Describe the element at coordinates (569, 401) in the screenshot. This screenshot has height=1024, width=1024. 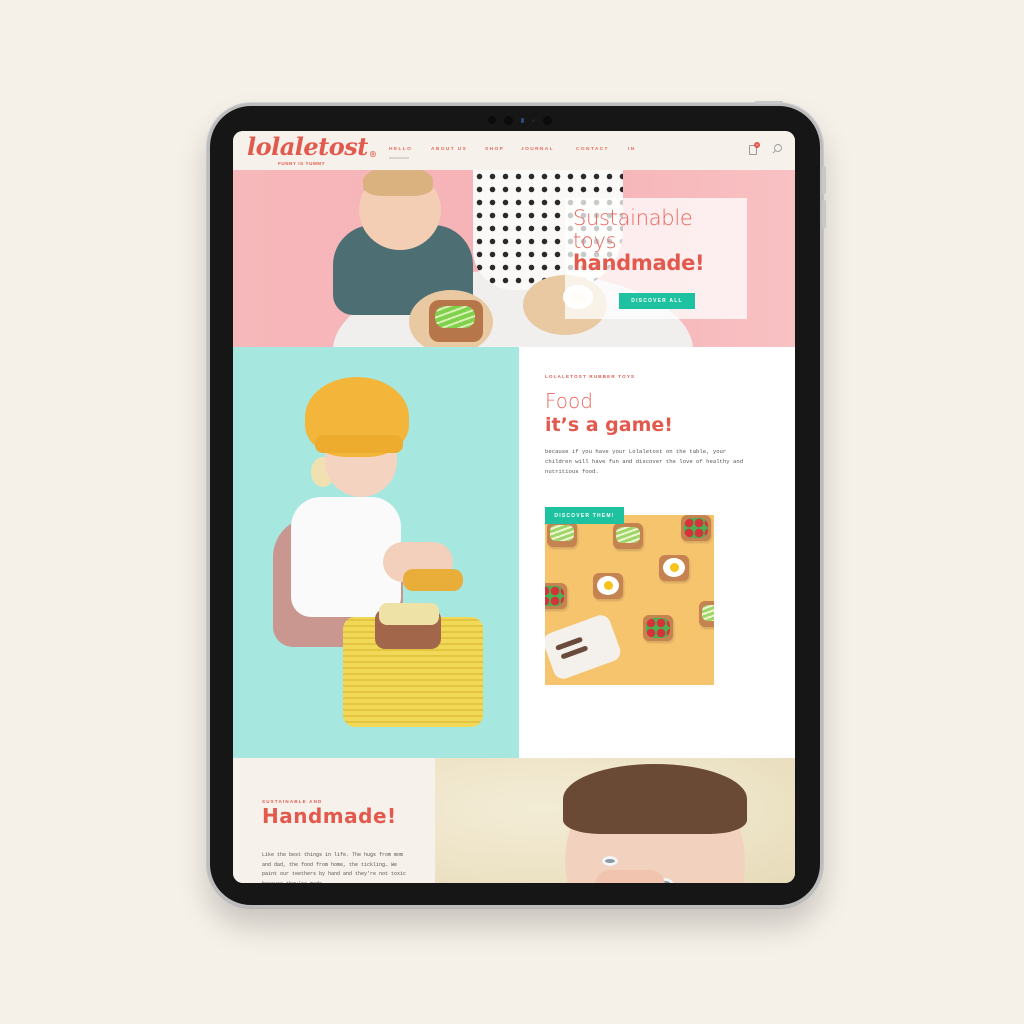
I see `food-title-light: Food` at that location.